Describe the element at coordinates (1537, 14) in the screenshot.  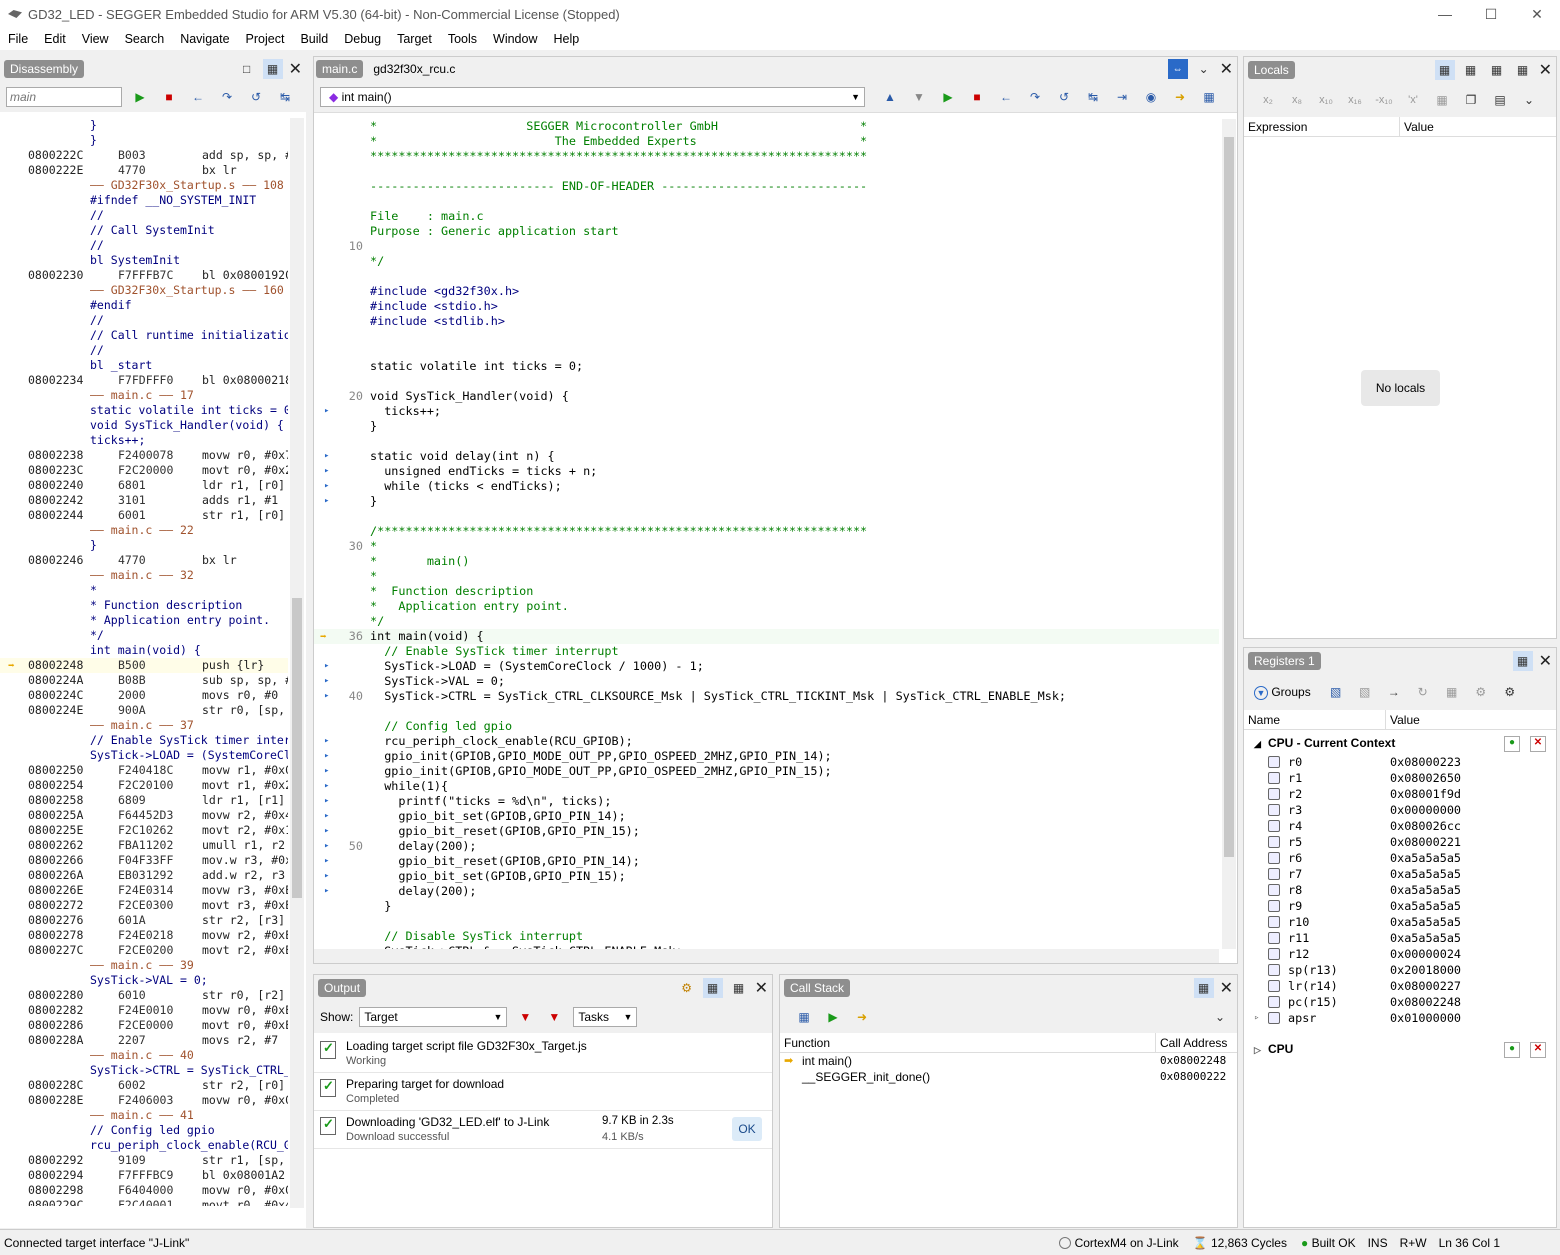
I see `close-window-button: ✕` at that location.